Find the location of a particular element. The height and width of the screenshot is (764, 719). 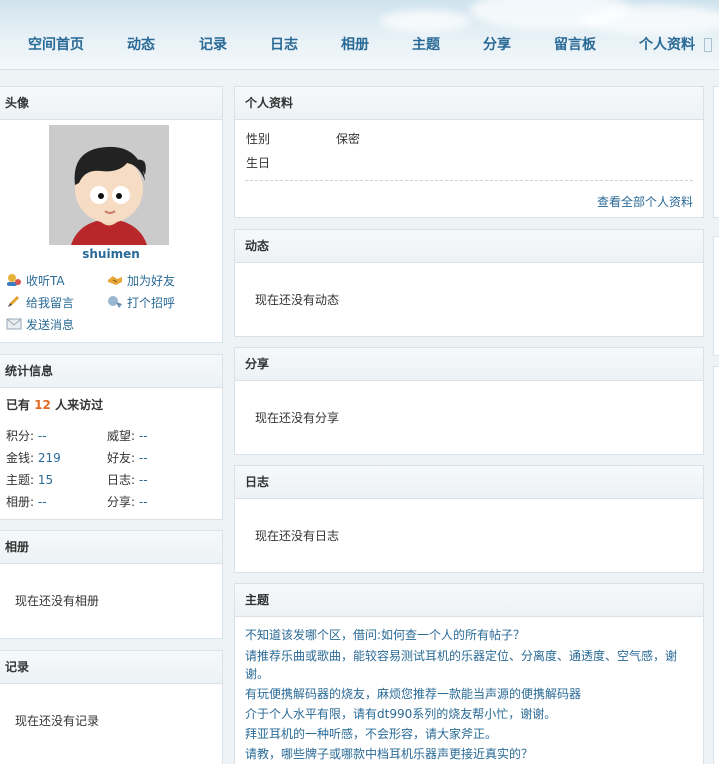

nav-item-blog: 日志 is located at coordinates (284, 44).